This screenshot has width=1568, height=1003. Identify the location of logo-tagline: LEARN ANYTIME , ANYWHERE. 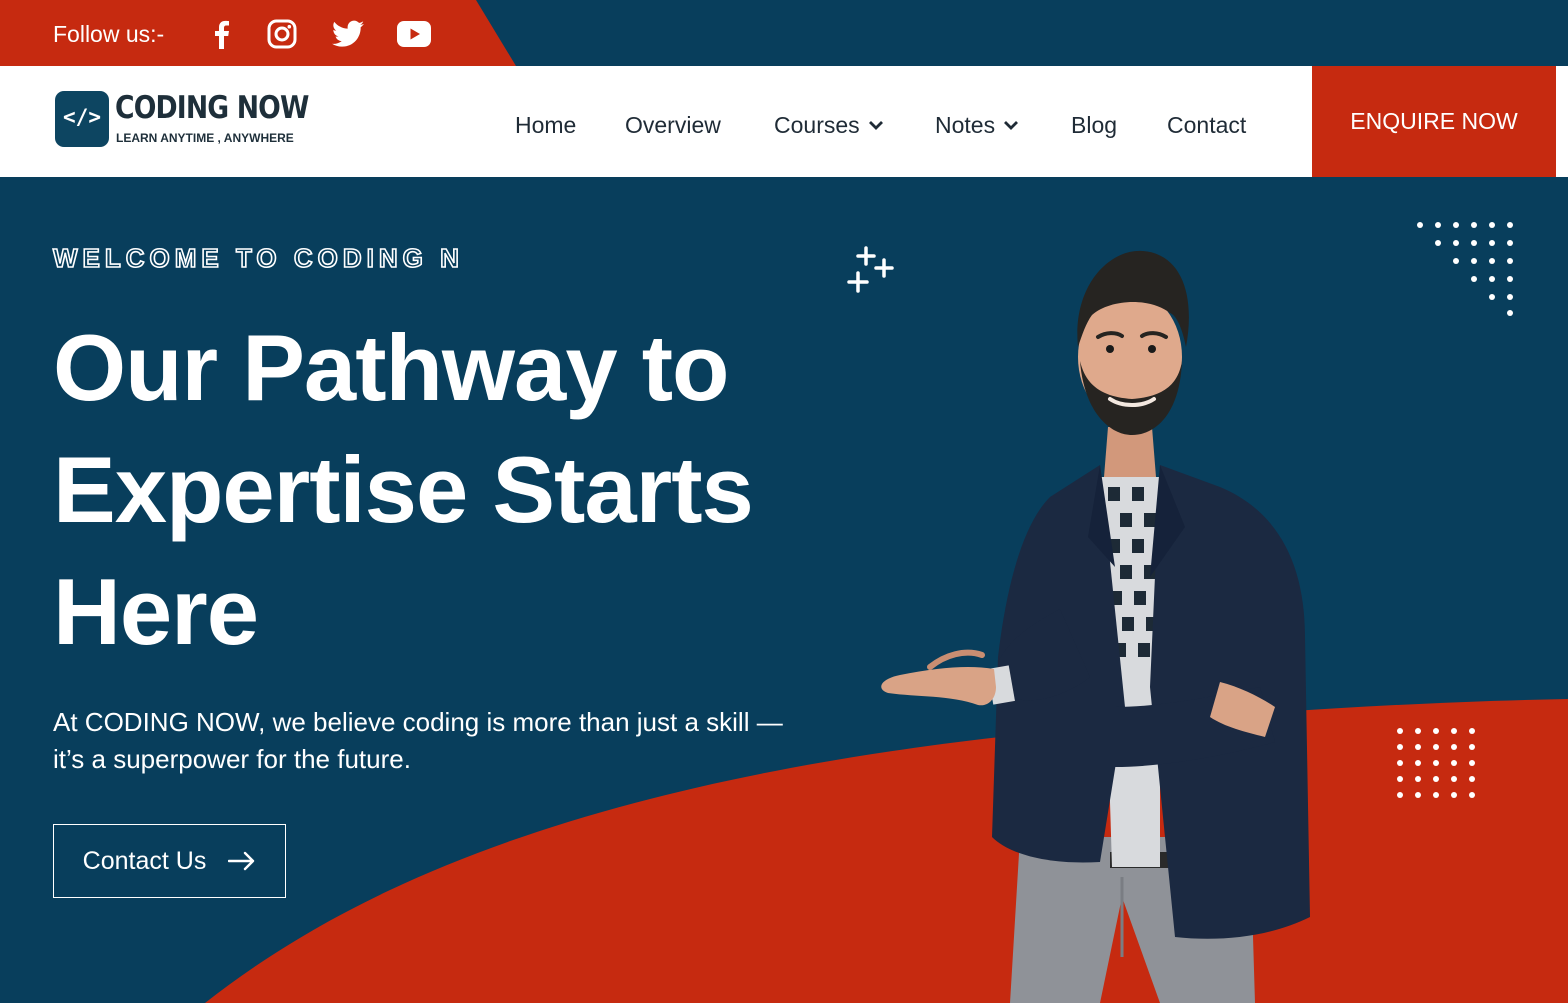
(205, 138).